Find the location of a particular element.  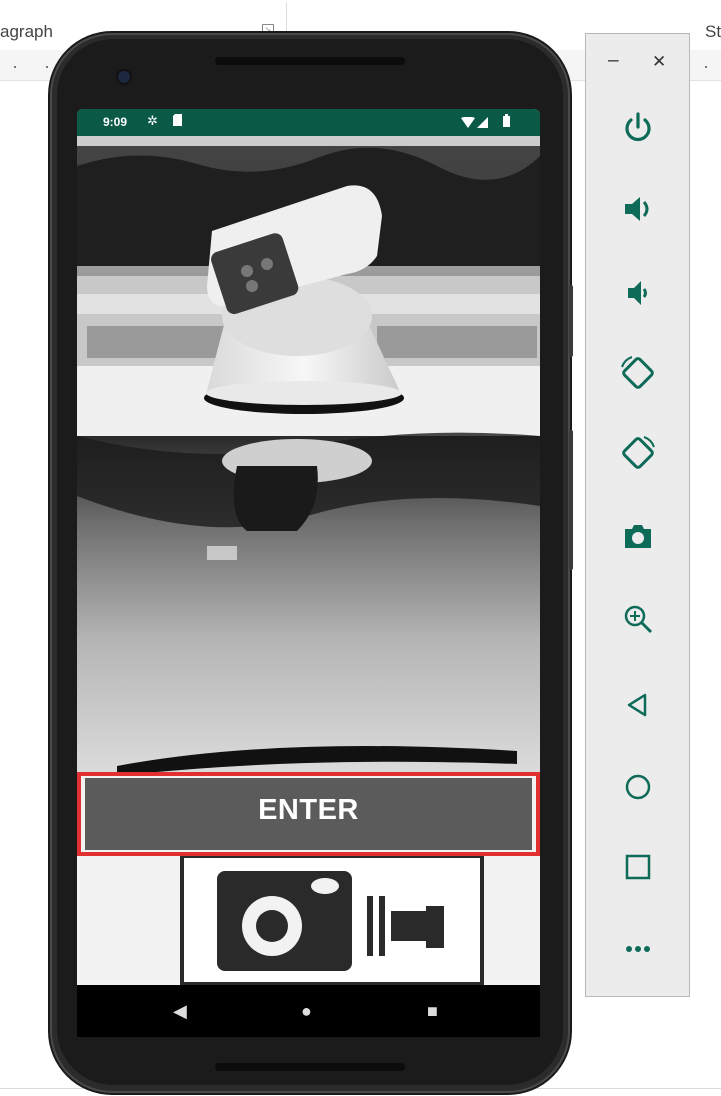

earpiece-speaker is located at coordinates (310, 61).